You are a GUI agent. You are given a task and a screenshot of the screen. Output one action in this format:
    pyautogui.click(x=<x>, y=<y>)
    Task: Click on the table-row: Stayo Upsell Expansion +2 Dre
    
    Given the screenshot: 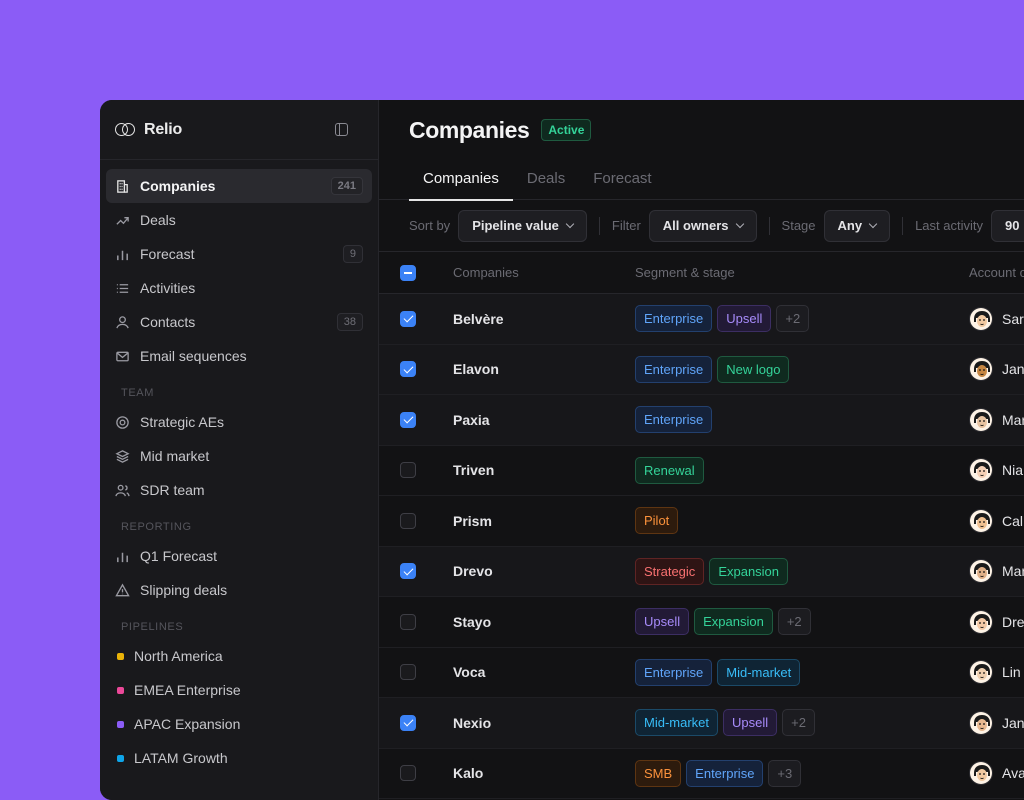 What is the action you would take?
    pyautogui.click(x=701, y=622)
    